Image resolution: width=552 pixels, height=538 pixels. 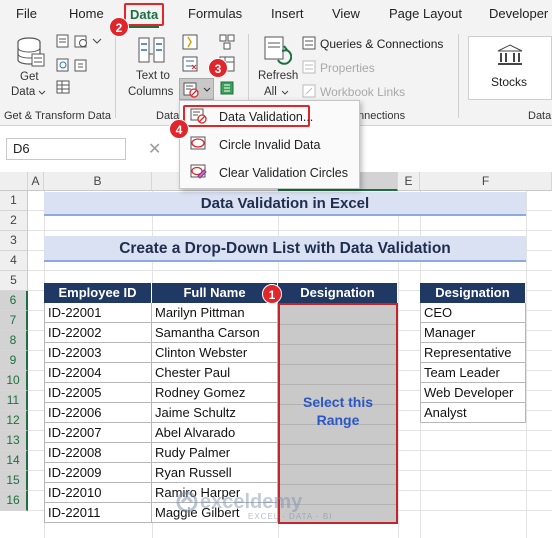 I want to click on menu-item-clear-circles: Clear Validation Circles, so click(x=269, y=173).